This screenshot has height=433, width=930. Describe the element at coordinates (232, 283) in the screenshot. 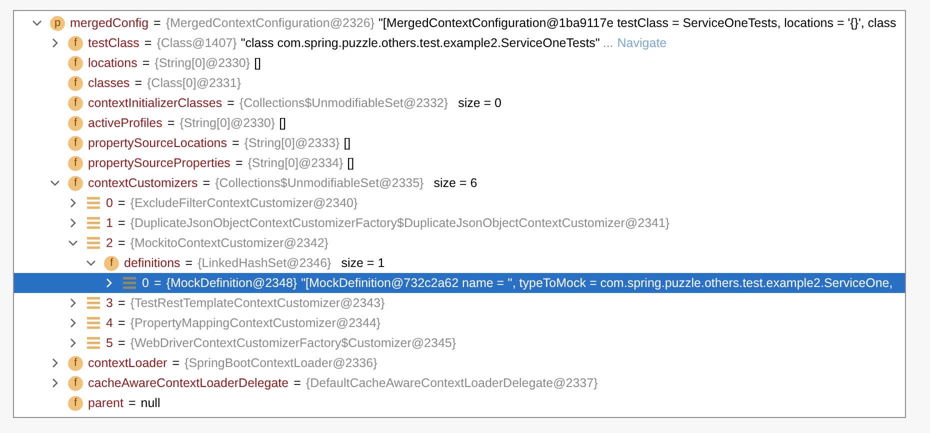

I see `object-type: {MockDefinition@2348}` at that location.